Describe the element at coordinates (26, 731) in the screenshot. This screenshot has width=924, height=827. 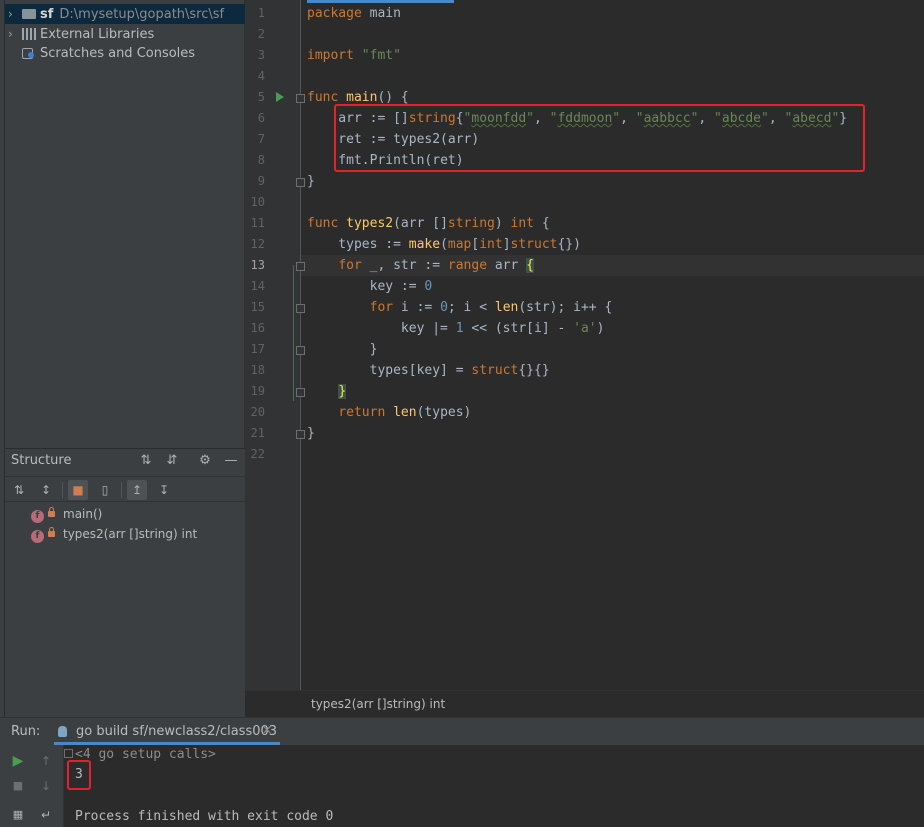
I see `run-label: Run:` at that location.